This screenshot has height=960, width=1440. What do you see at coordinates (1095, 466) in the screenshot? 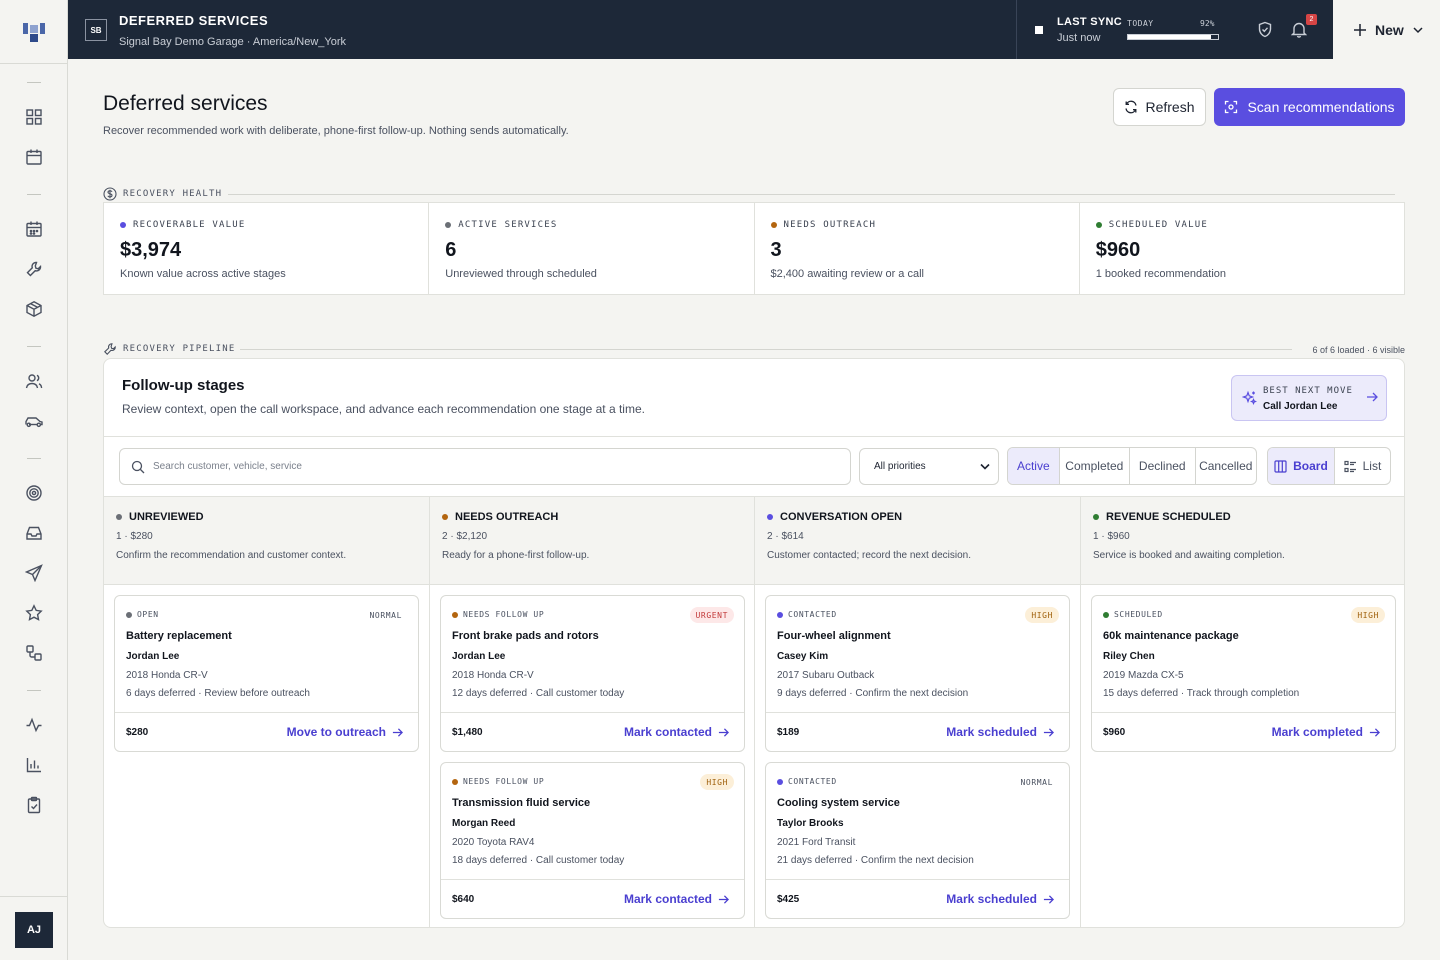
I see `tab-completed: Completed` at bounding box center [1095, 466].